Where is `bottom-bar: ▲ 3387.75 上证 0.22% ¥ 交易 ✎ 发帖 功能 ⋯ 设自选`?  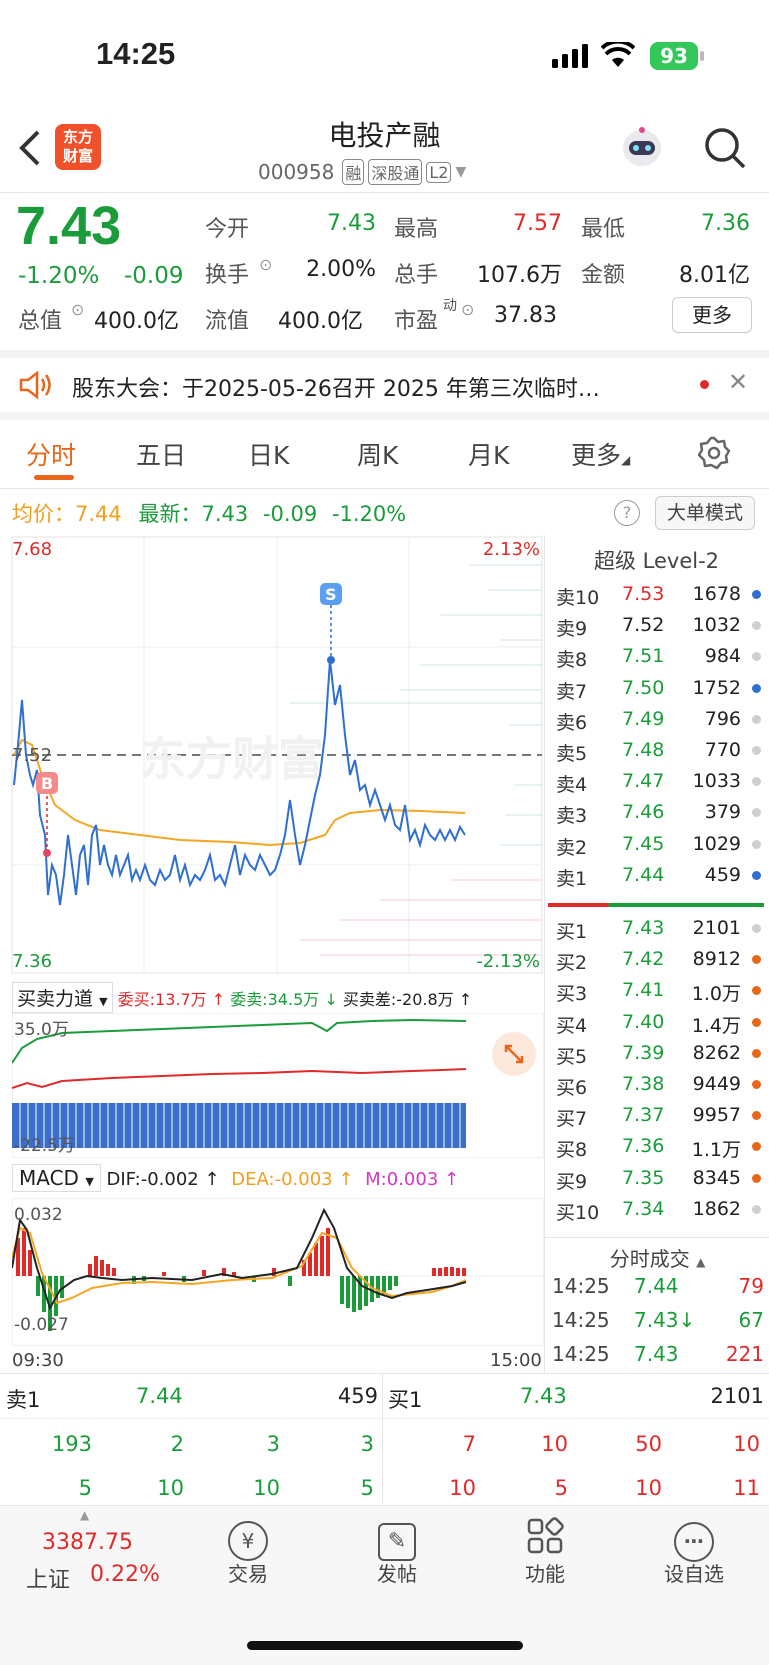 bottom-bar: ▲ 3387.75 上证 0.22% ¥ 交易 ✎ 发帖 功能 ⋯ 设自选 is located at coordinates (384, 1585).